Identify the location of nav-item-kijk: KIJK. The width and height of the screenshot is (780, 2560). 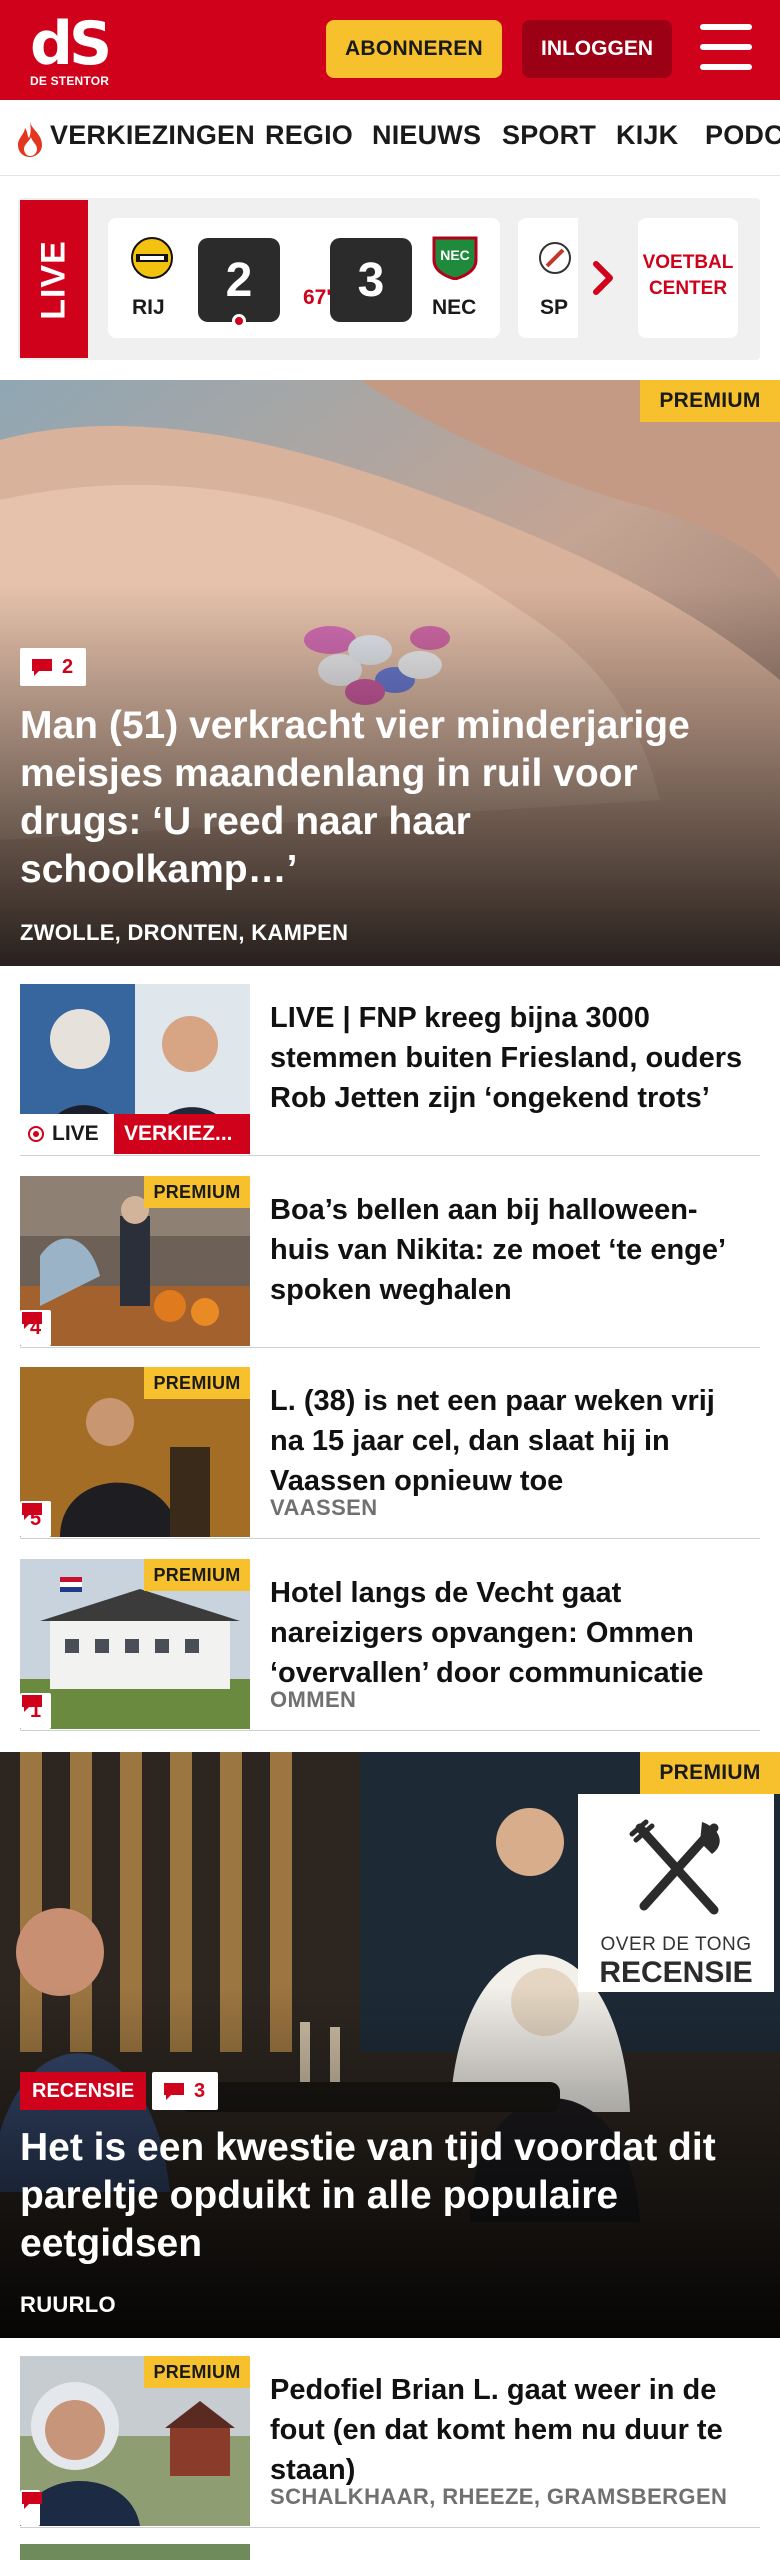
(647, 135).